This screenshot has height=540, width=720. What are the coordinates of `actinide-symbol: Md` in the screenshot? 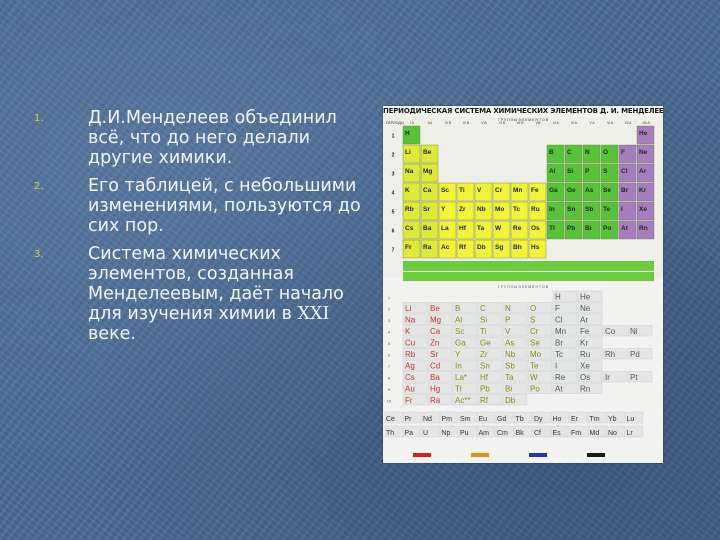 It's located at (595, 433).